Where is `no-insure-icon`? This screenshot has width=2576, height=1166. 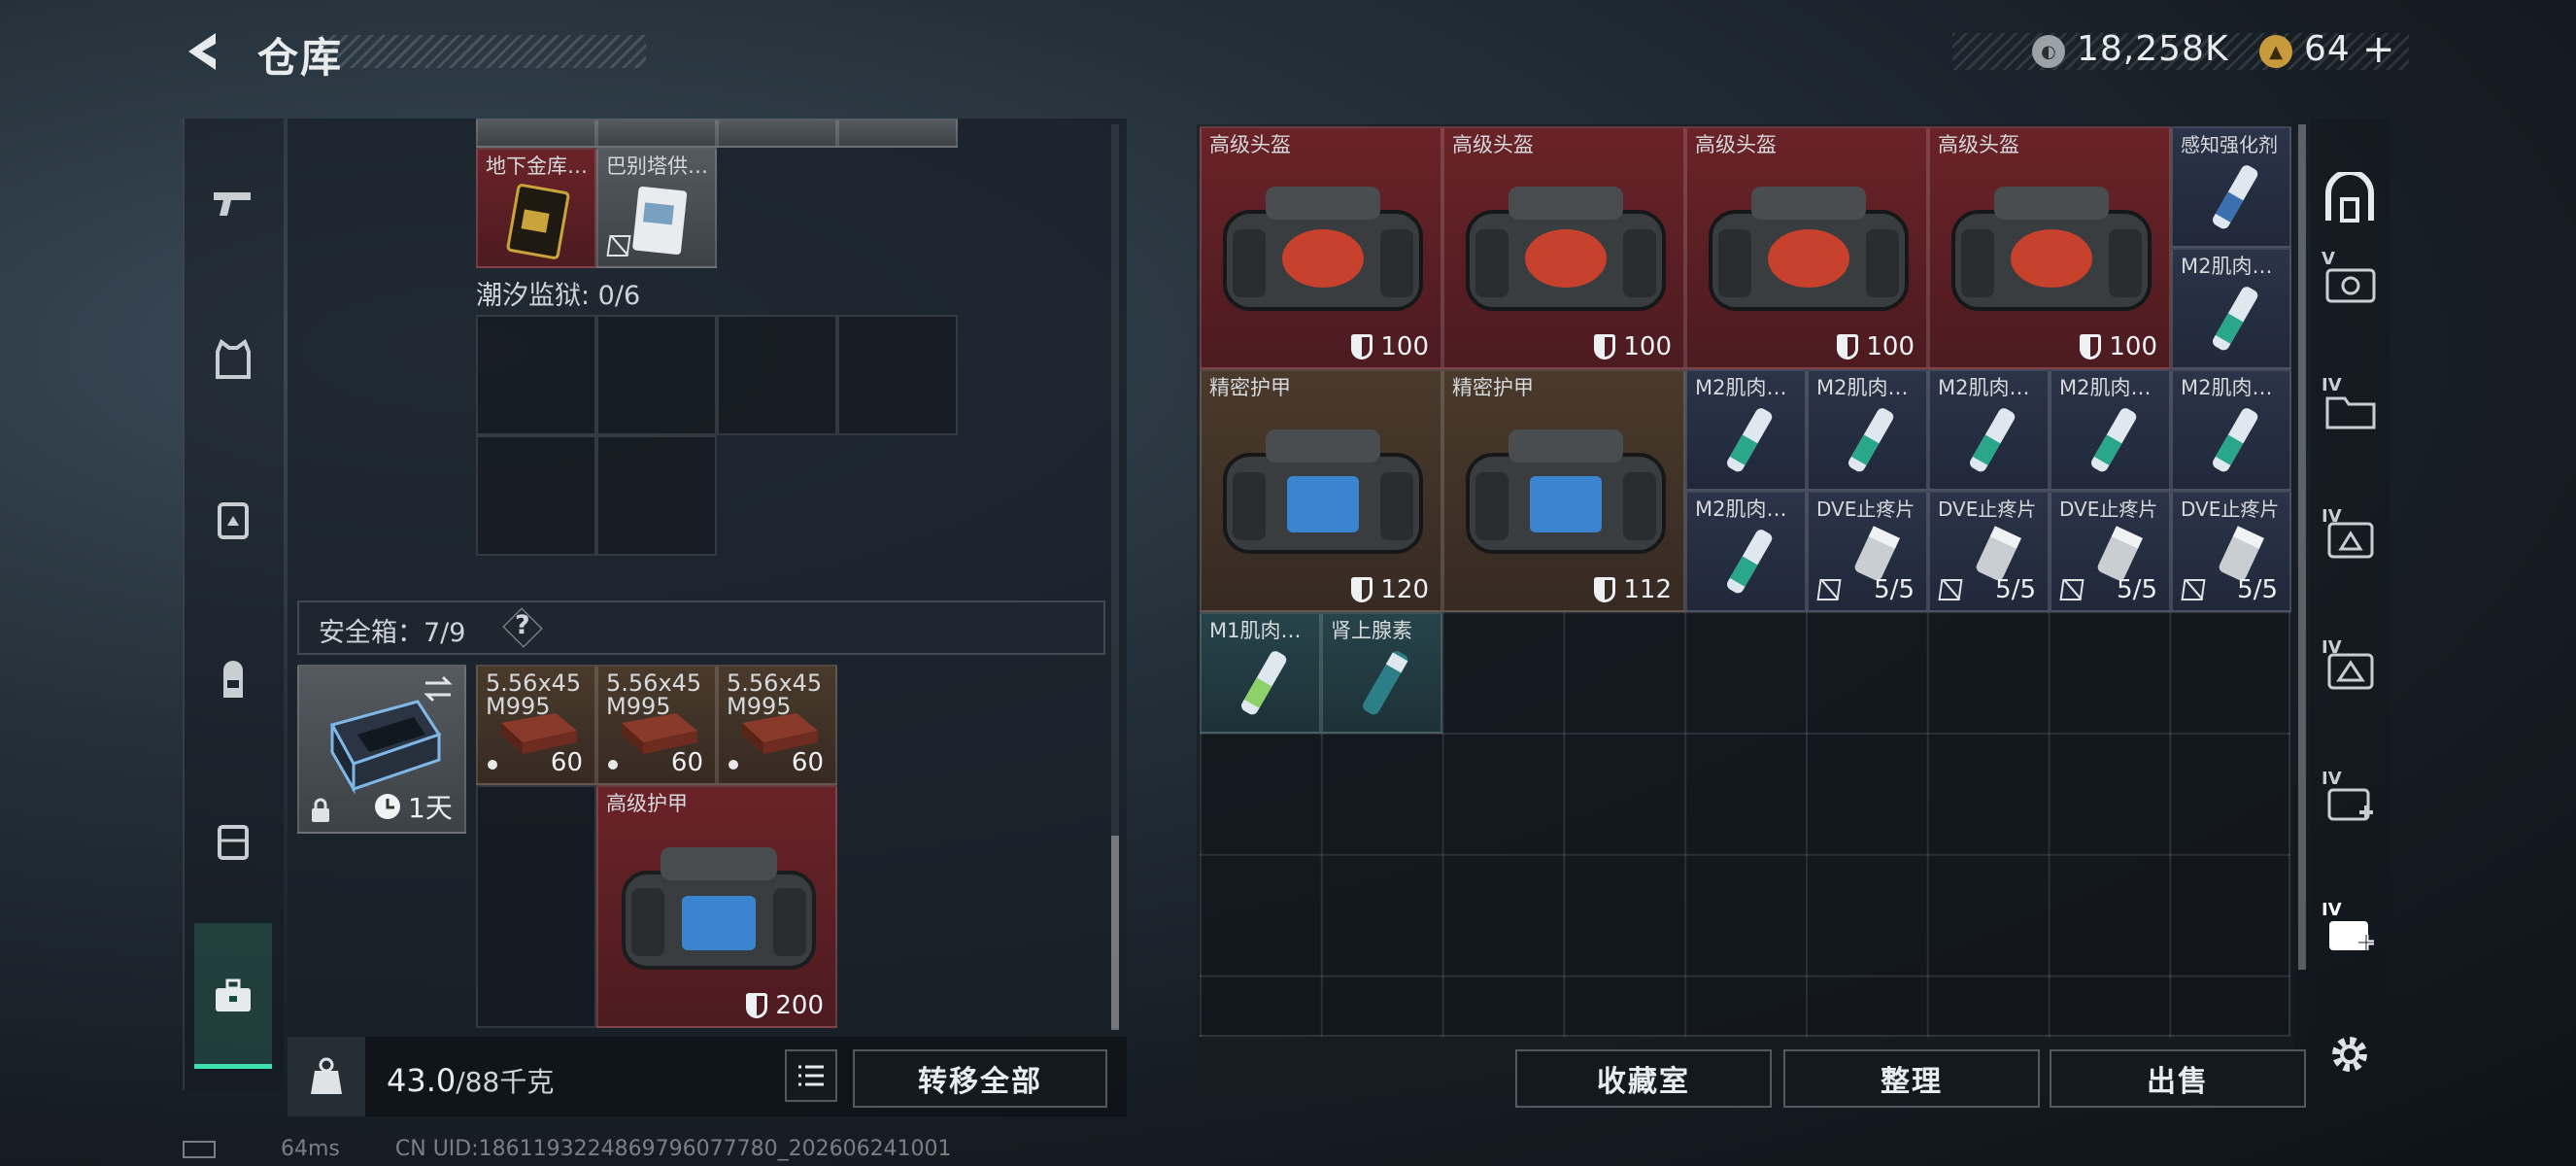 no-insure-icon is located at coordinates (2072, 589).